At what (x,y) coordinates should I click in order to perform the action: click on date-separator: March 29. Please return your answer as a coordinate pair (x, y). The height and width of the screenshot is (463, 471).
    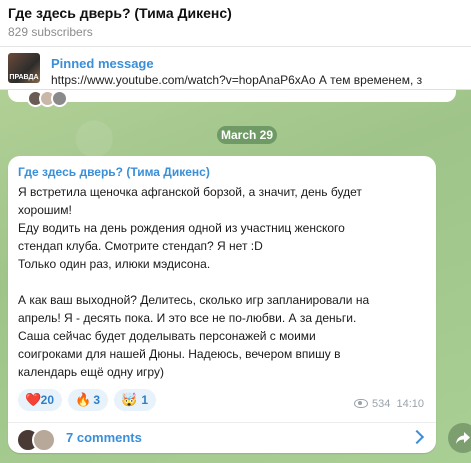
    Looking at the image, I should click on (247, 135).